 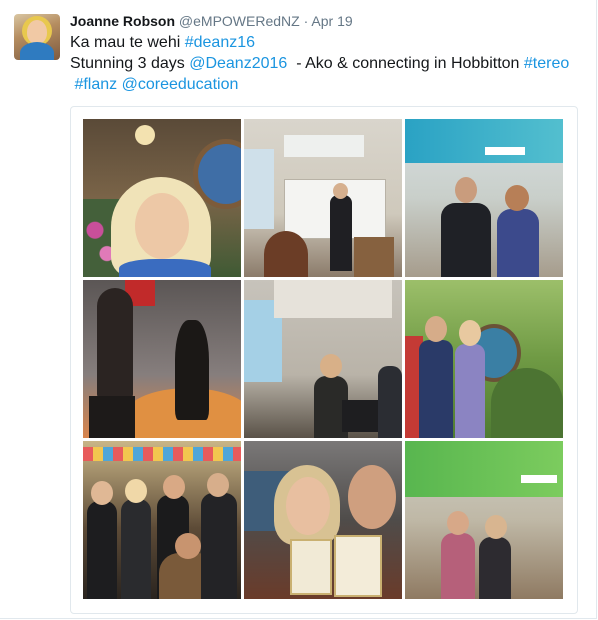 I want to click on hashtag-flanz: #flanz, so click(x=95, y=84).